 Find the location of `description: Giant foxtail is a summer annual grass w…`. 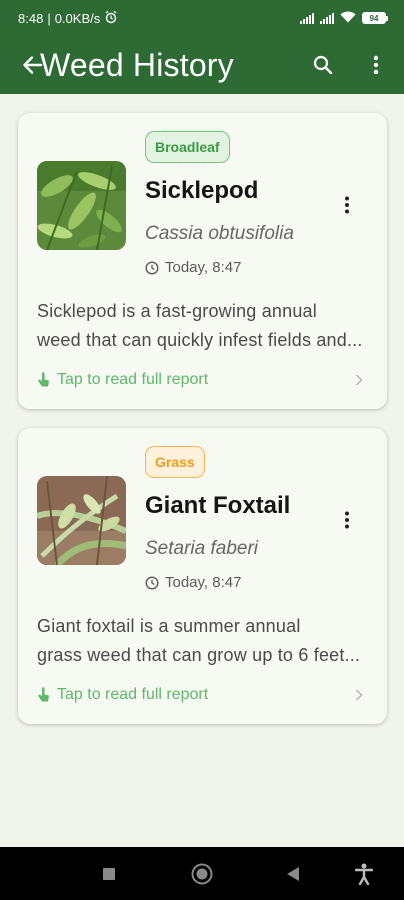

description: Giant foxtail is a summer annual grass w… is located at coordinates (204, 641).